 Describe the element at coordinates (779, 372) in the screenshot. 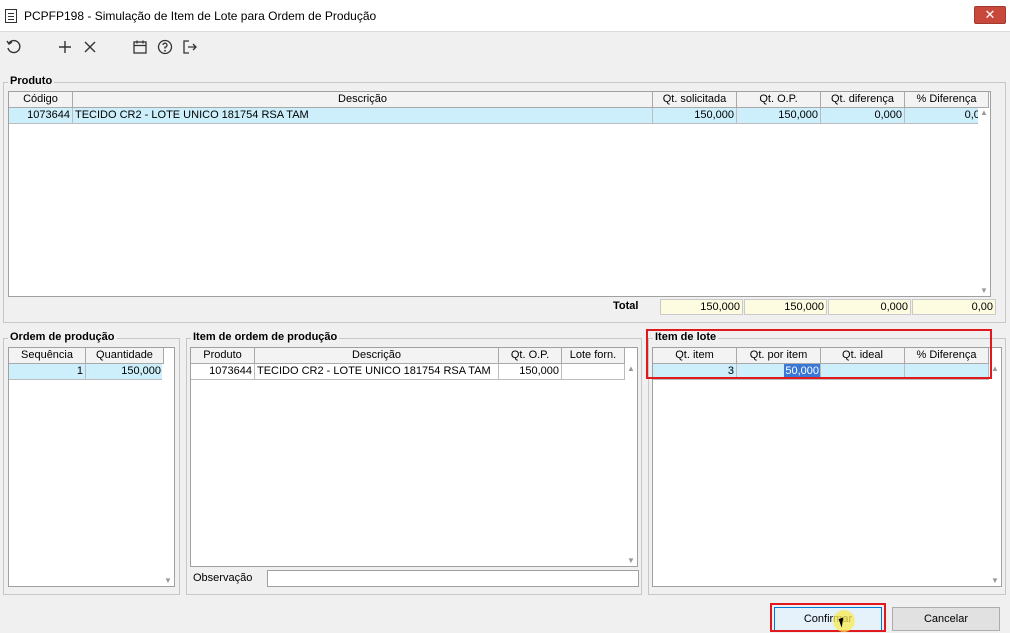

I see `cell-qt-por-item: 50,000` at that location.